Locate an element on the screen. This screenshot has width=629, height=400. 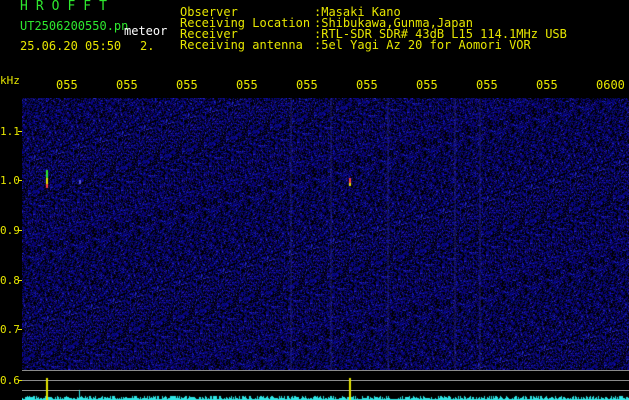
y-tick-label: 0.6 is located at coordinates (10, 380).